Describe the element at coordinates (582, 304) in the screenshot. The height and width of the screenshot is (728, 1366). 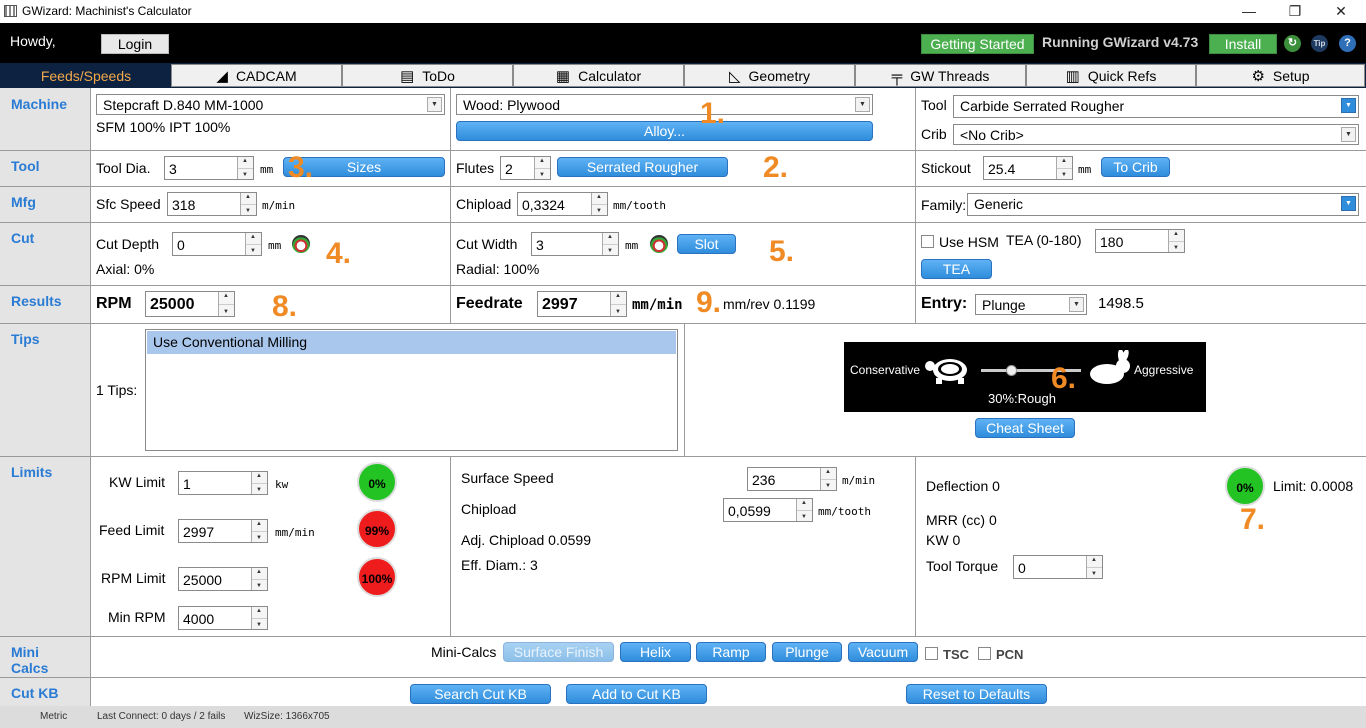
I see `feedrate-input: 2997` at that location.